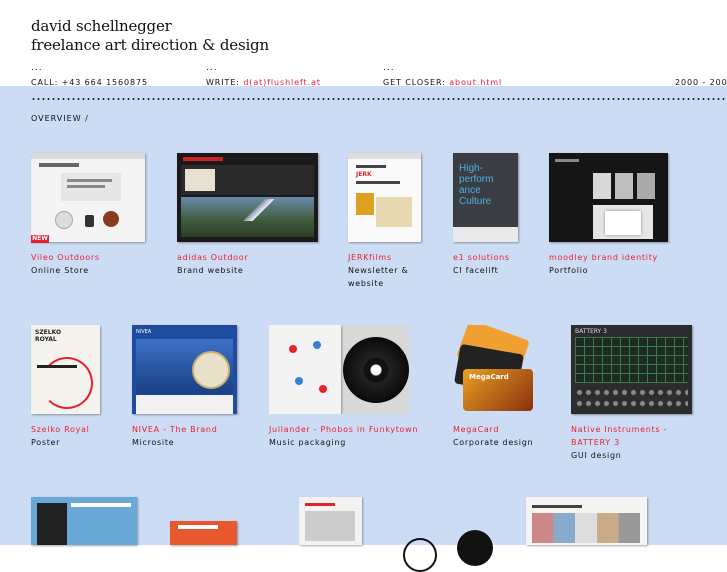  I want to click on contact-write: WRITE: d(at)flushleft.at, so click(263, 83).